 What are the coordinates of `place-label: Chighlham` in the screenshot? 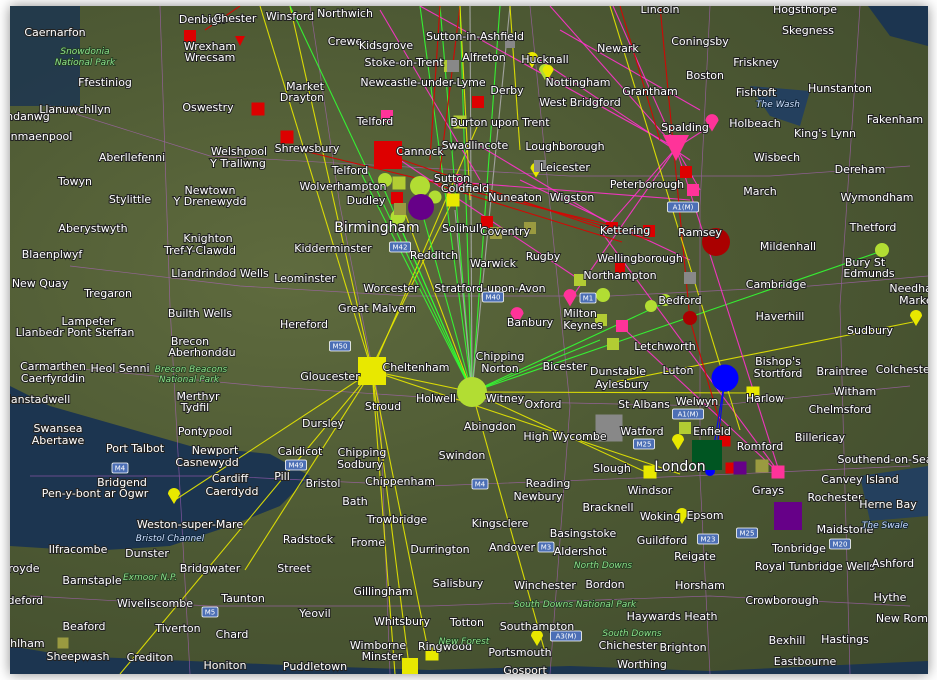 It's located at (27, 643).